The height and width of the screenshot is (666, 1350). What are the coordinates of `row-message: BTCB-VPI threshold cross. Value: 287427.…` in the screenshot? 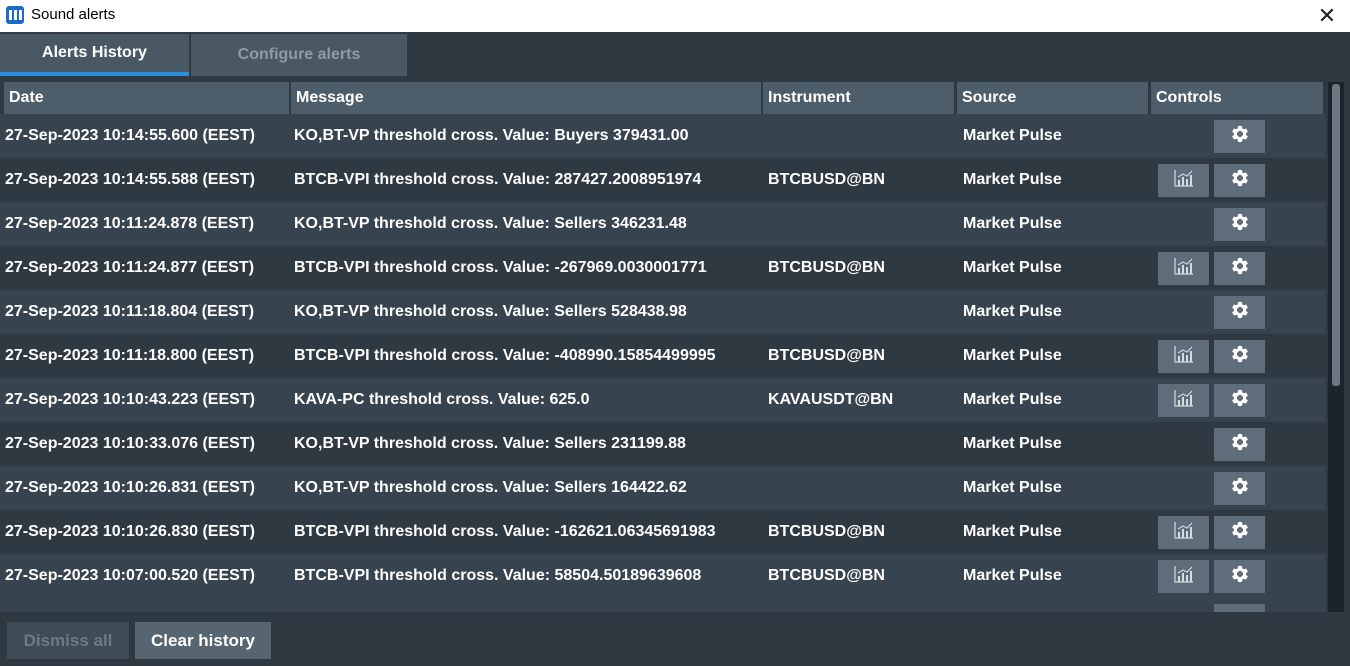 It's located at (498, 179).